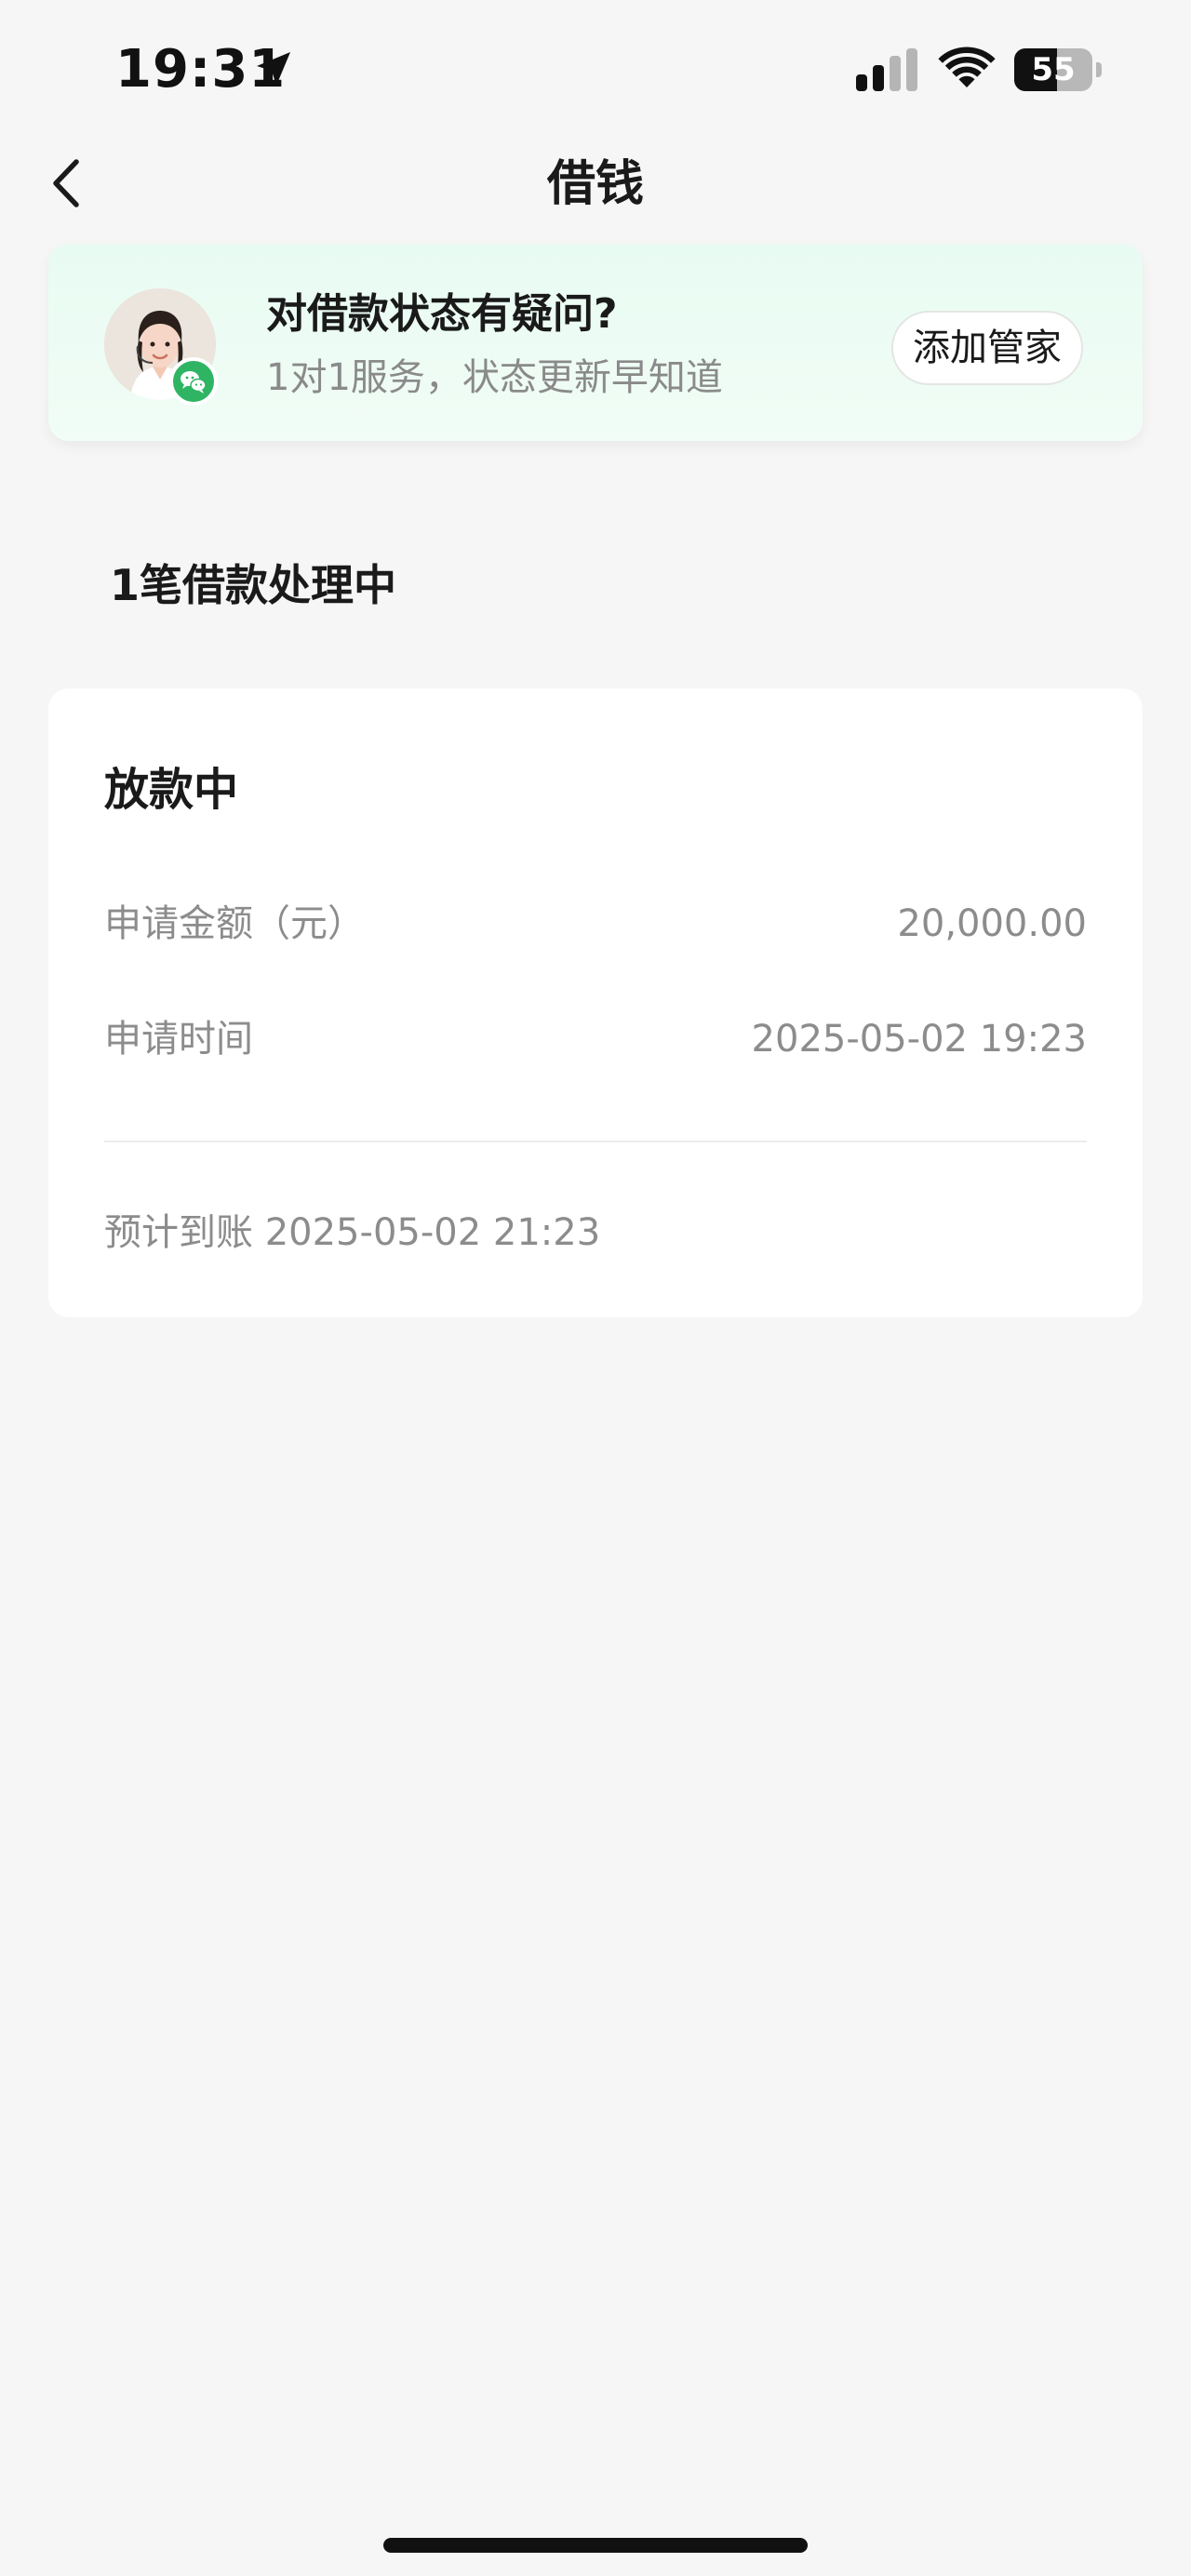 The width and height of the screenshot is (1191, 2576). I want to click on wechat-icon, so click(193, 381).